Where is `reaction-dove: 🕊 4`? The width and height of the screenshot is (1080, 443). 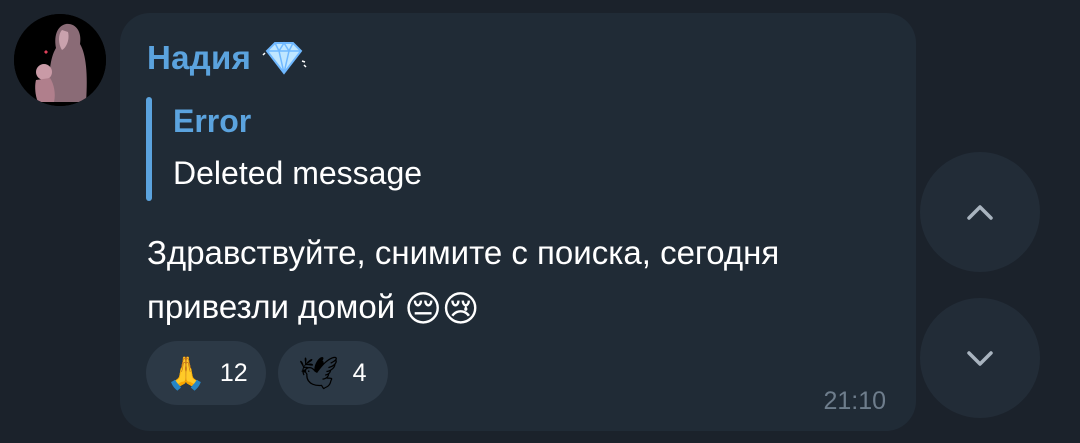
reaction-dove: 🕊 4 is located at coordinates (333, 373).